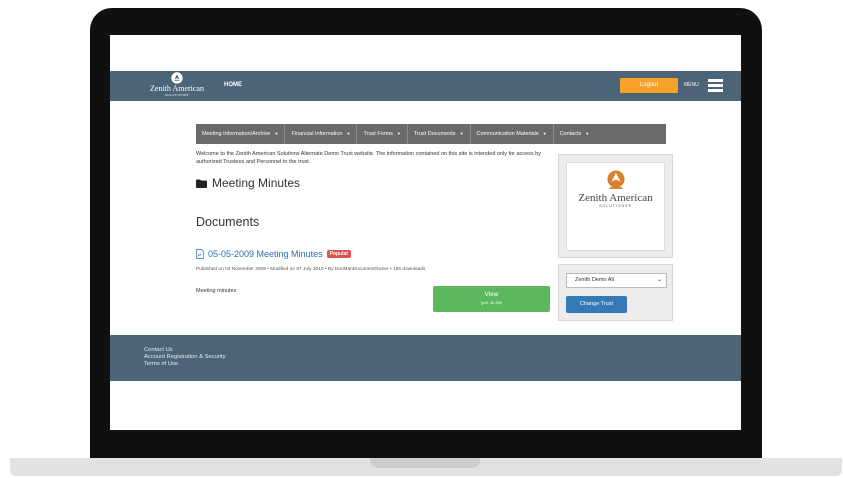 Image resolution: width=843 pixels, height=478 pixels. What do you see at coordinates (691, 85) in the screenshot?
I see `menu-label: MENU` at bounding box center [691, 85].